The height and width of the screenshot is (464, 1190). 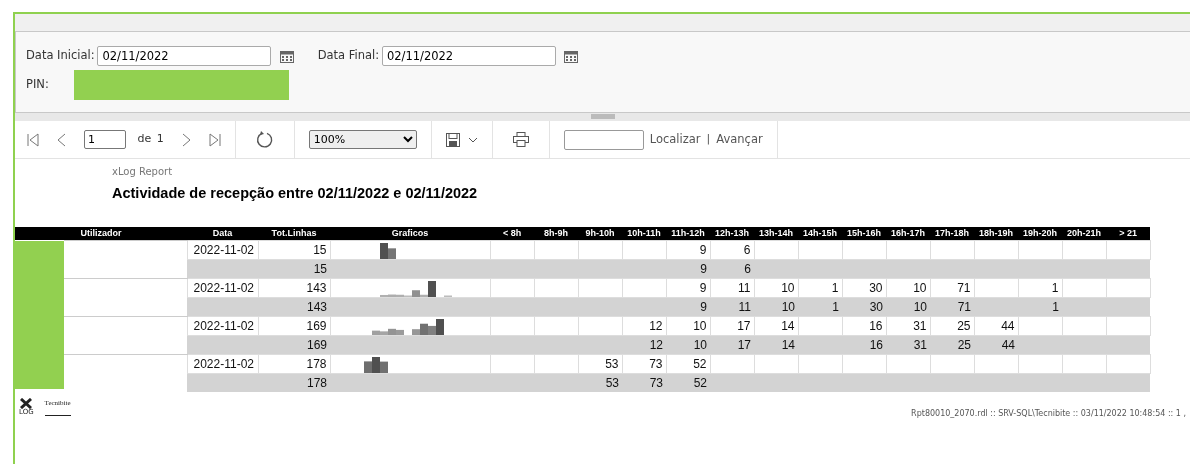 What do you see at coordinates (1128, 233) in the screenshot?
I see `column-header: > 21` at bounding box center [1128, 233].